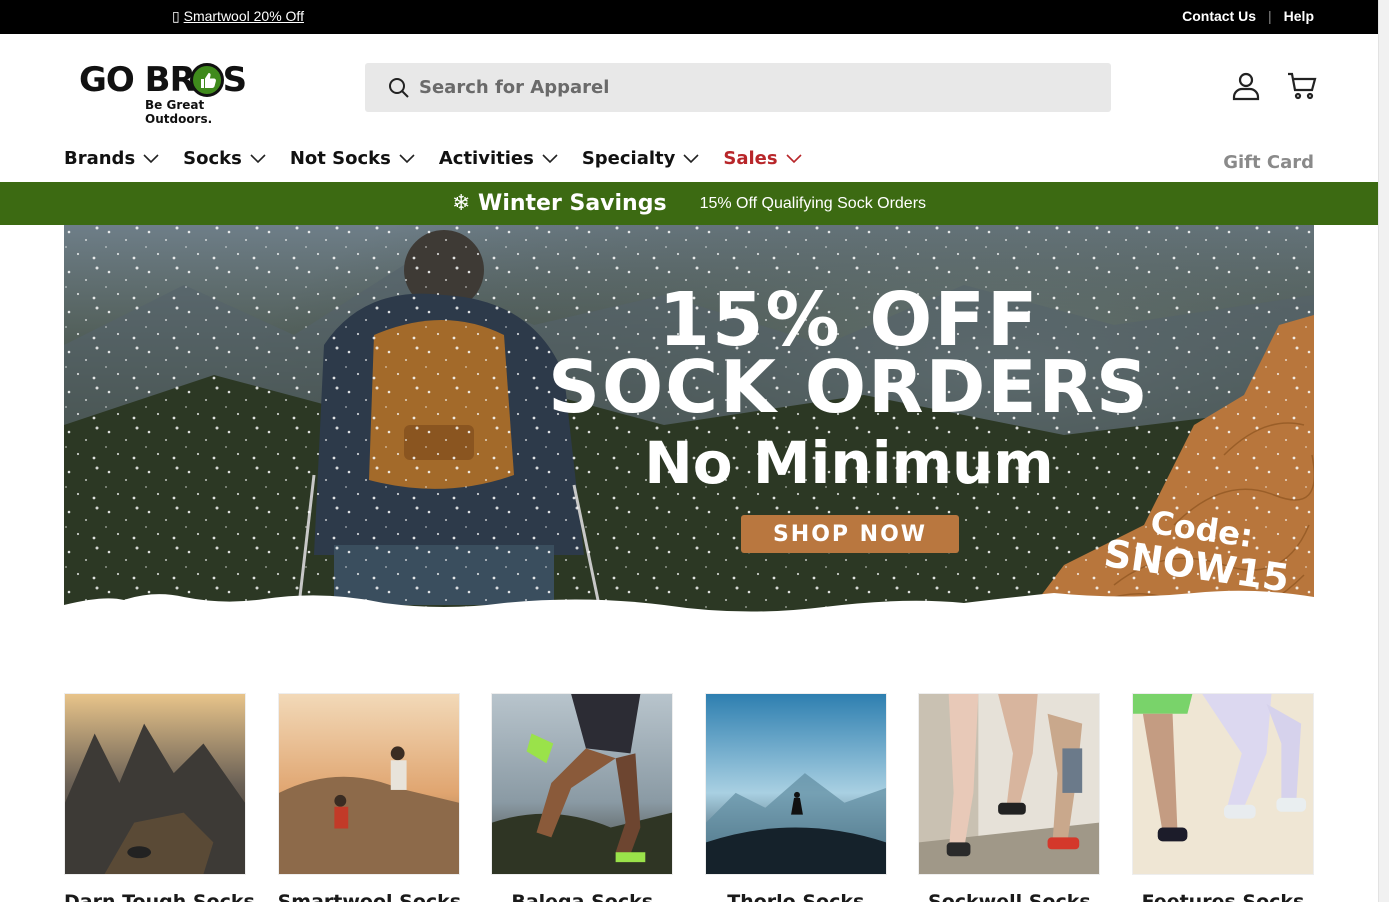 The image size is (1389, 902). I want to click on category-tile: Smartwool Socks, so click(369, 797).